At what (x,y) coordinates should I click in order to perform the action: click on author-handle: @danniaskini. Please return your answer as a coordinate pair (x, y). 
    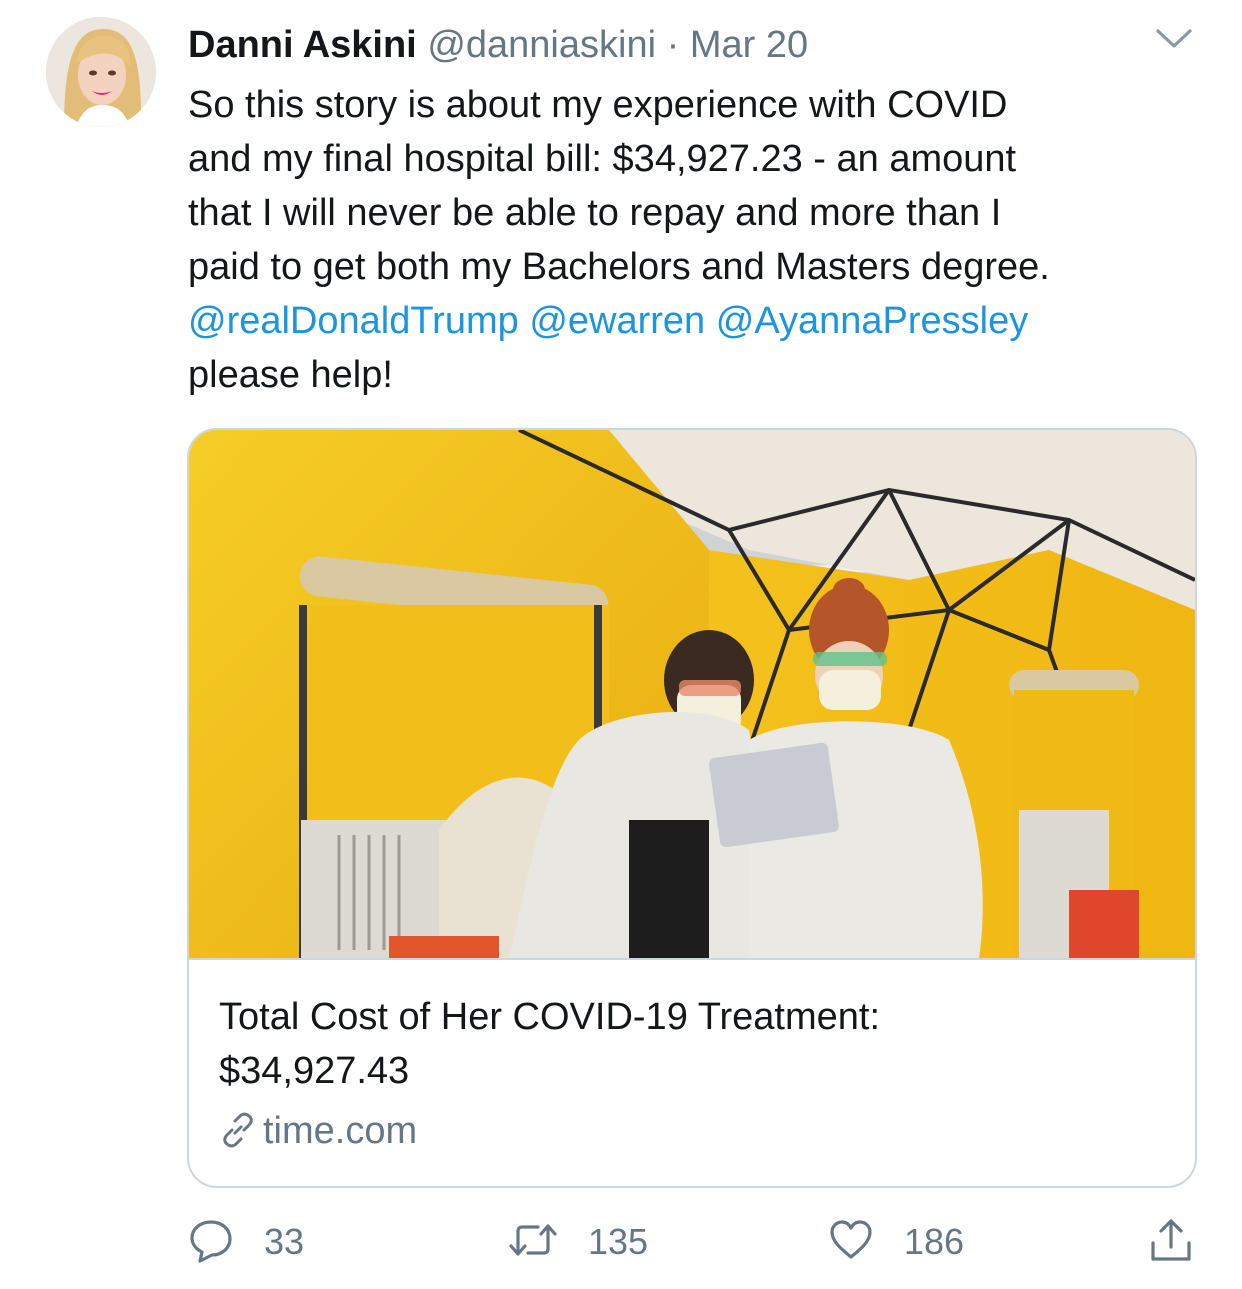
    Looking at the image, I should click on (541, 45).